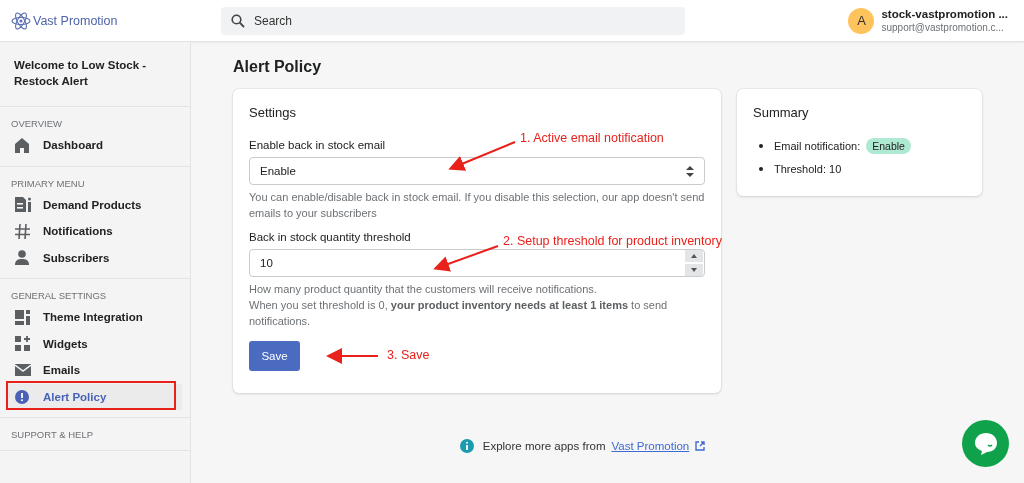 This screenshot has width=1024, height=483. What do you see at coordinates (423, 289) in the screenshot?
I see `help-text: How many product quantity that the customers will receive notifications.` at bounding box center [423, 289].